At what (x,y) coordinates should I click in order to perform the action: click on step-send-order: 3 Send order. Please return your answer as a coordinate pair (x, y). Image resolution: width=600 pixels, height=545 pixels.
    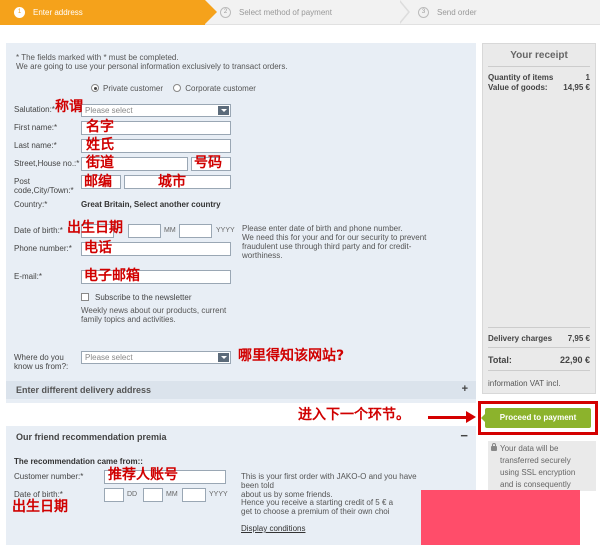
    Looking at the image, I should click on (447, 12).